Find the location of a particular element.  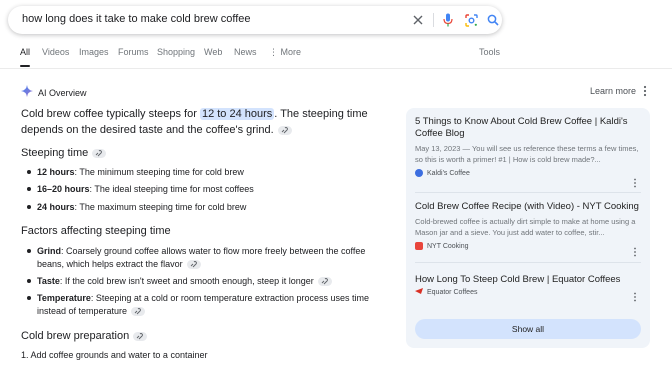

ai-overview-title: AI Overview is located at coordinates (62, 93).